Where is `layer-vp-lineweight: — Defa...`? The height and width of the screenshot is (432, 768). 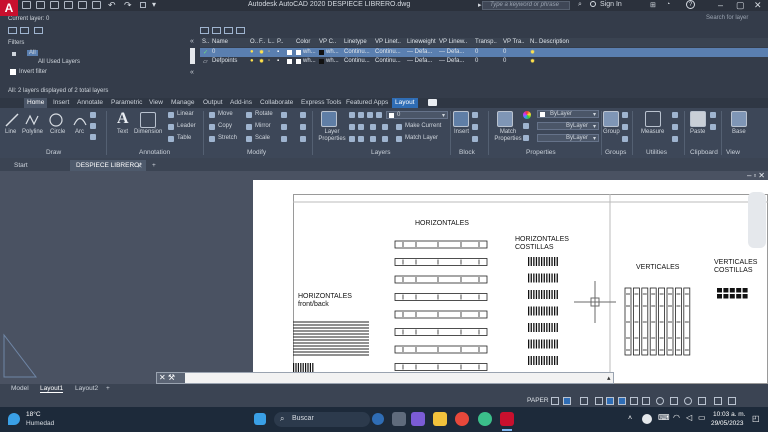
layer-vp-lineweight: — Defa... is located at coordinates (451, 52).